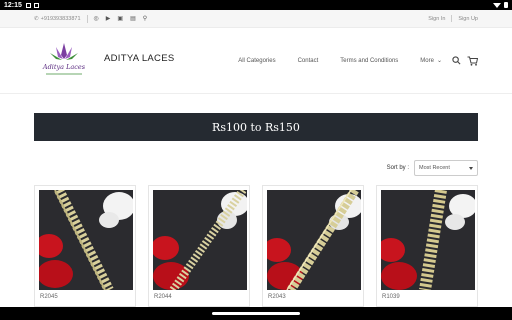  What do you see at coordinates (64, 67) in the screenshot?
I see `logo-script-text: Aditya Laces` at bounding box center [64, 67].